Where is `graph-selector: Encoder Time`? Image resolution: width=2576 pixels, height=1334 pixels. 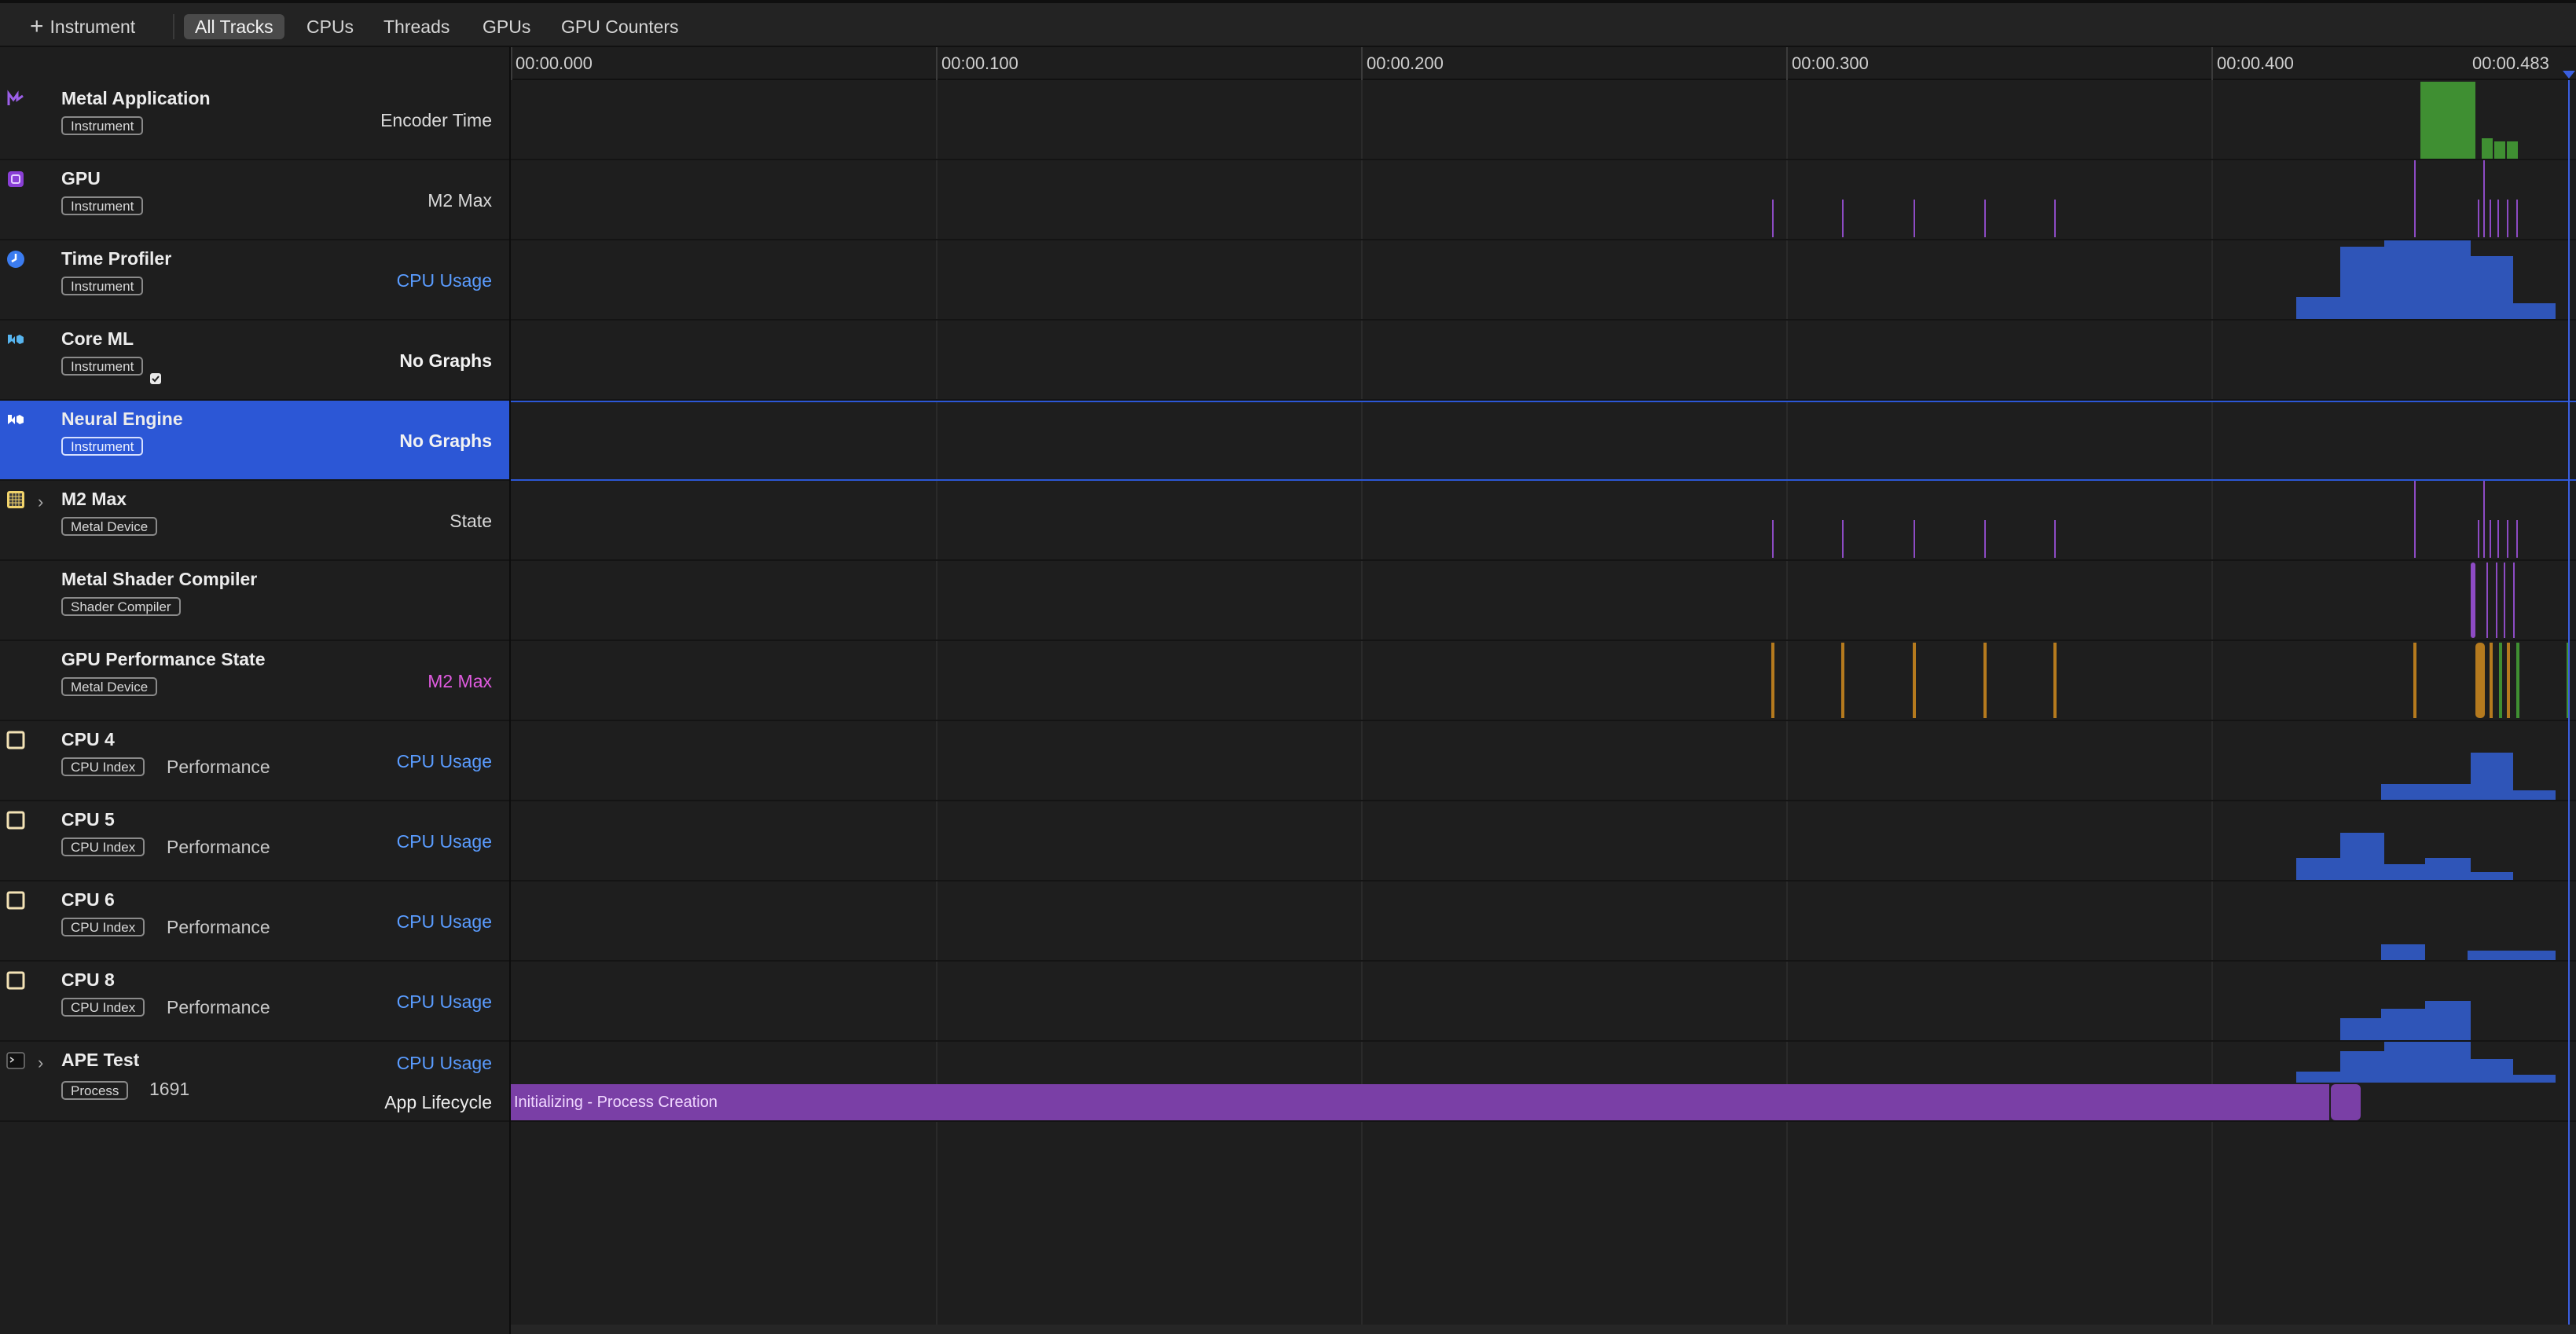 graph-selector: Encoder Time is located at coordinates (436, 120).